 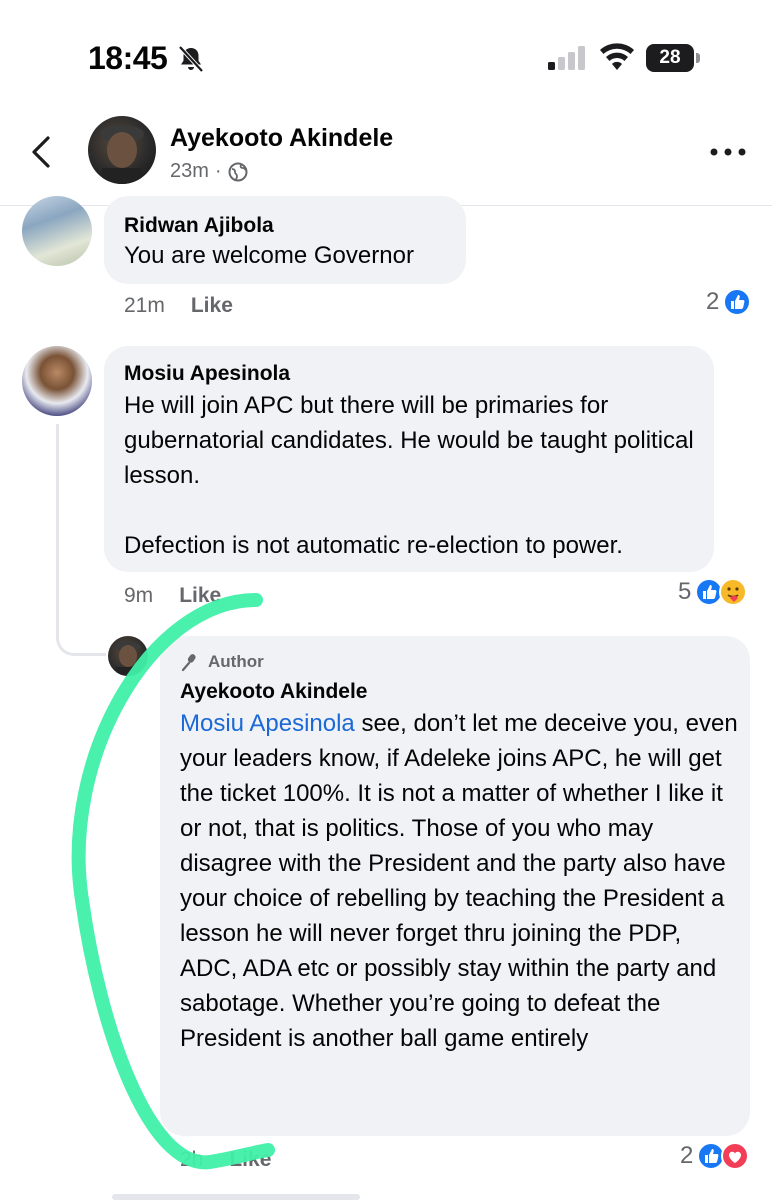 What do you see at coordinates (192, 1159) in the screenshot?
I see `reply-time: 2h` at bounding box center [192, 1159].